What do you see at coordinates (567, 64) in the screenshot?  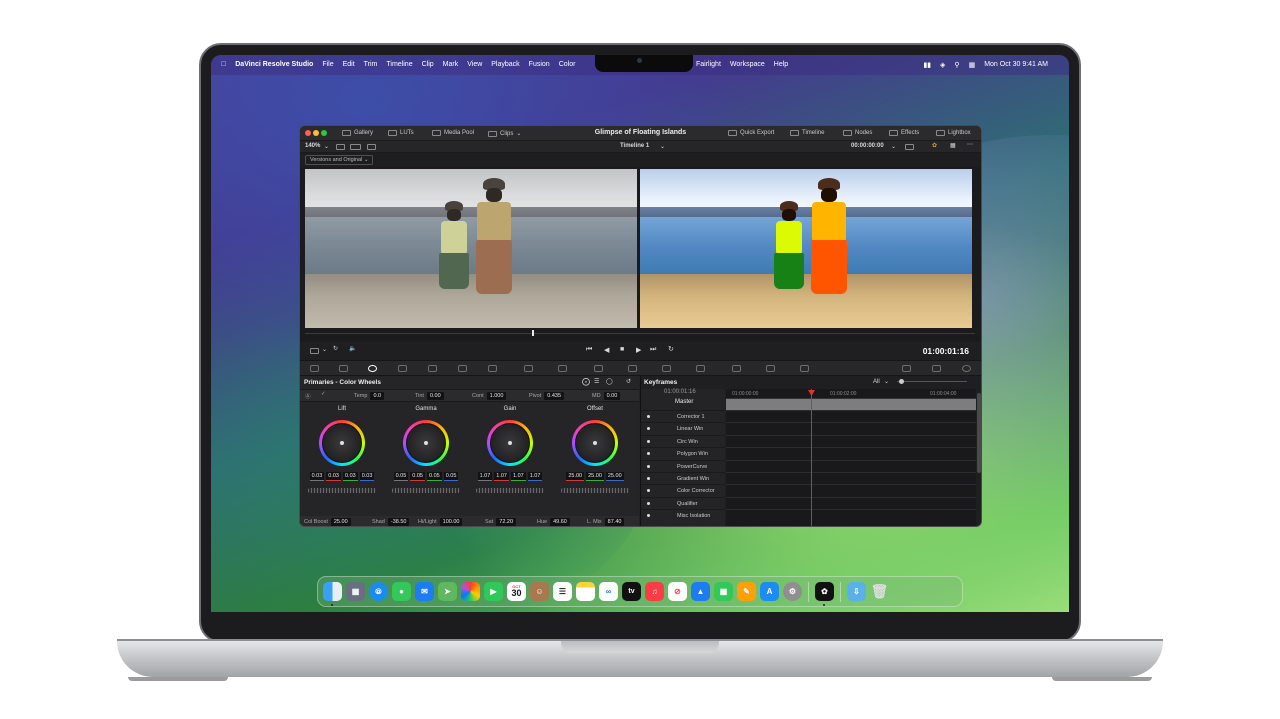 I see `menu-color: Color` at bounding box center [567, 64].